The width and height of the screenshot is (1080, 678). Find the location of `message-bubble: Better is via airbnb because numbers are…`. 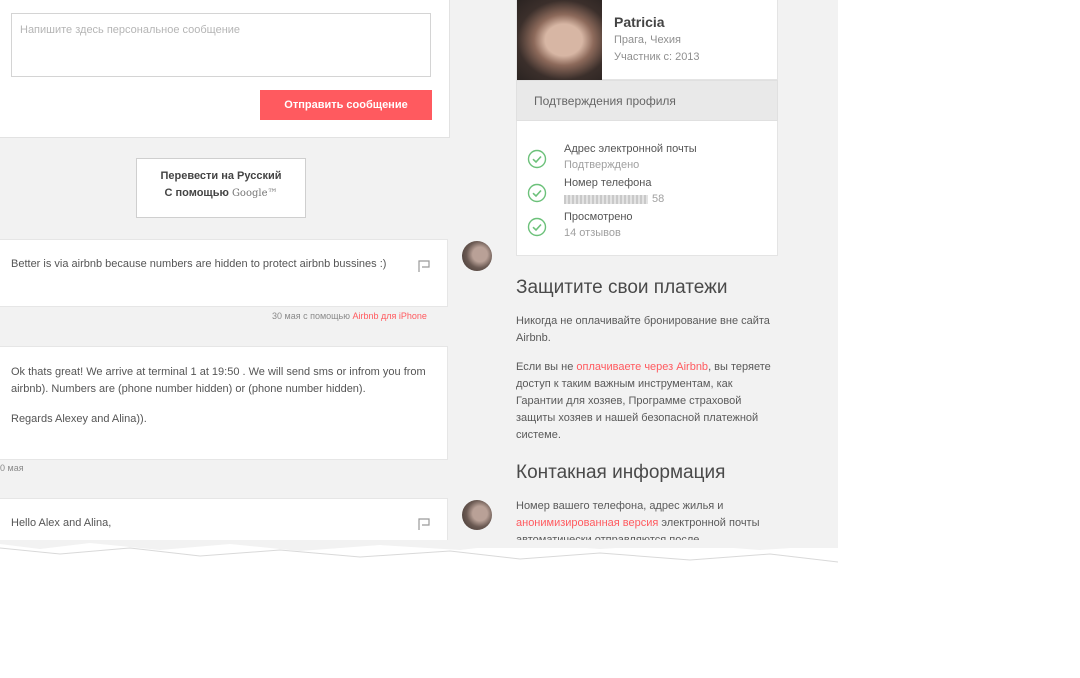

message-bubble: Better is via airbnb because numbers are… is located at coordinates (224, 273).